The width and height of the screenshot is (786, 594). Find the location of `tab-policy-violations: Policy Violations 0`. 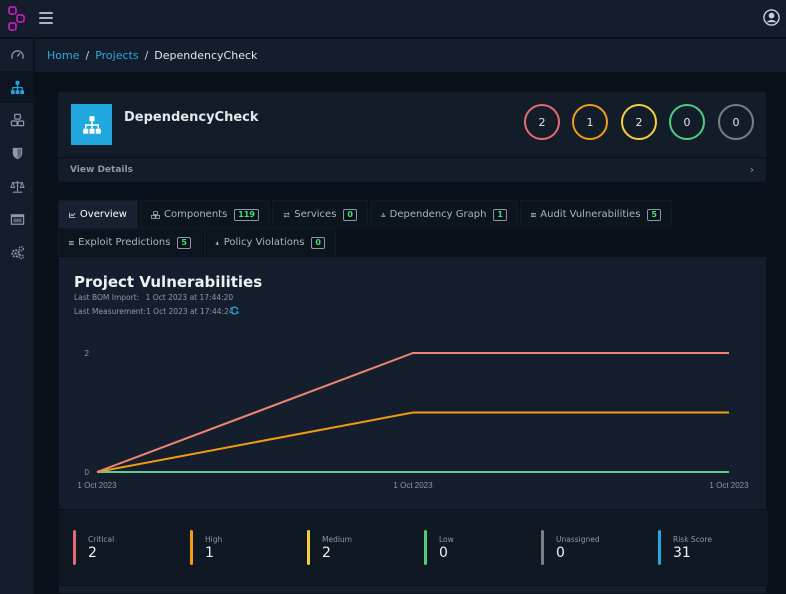

tab-policy-violations: Policy Violations 0 is located at coordinates (270, 242).